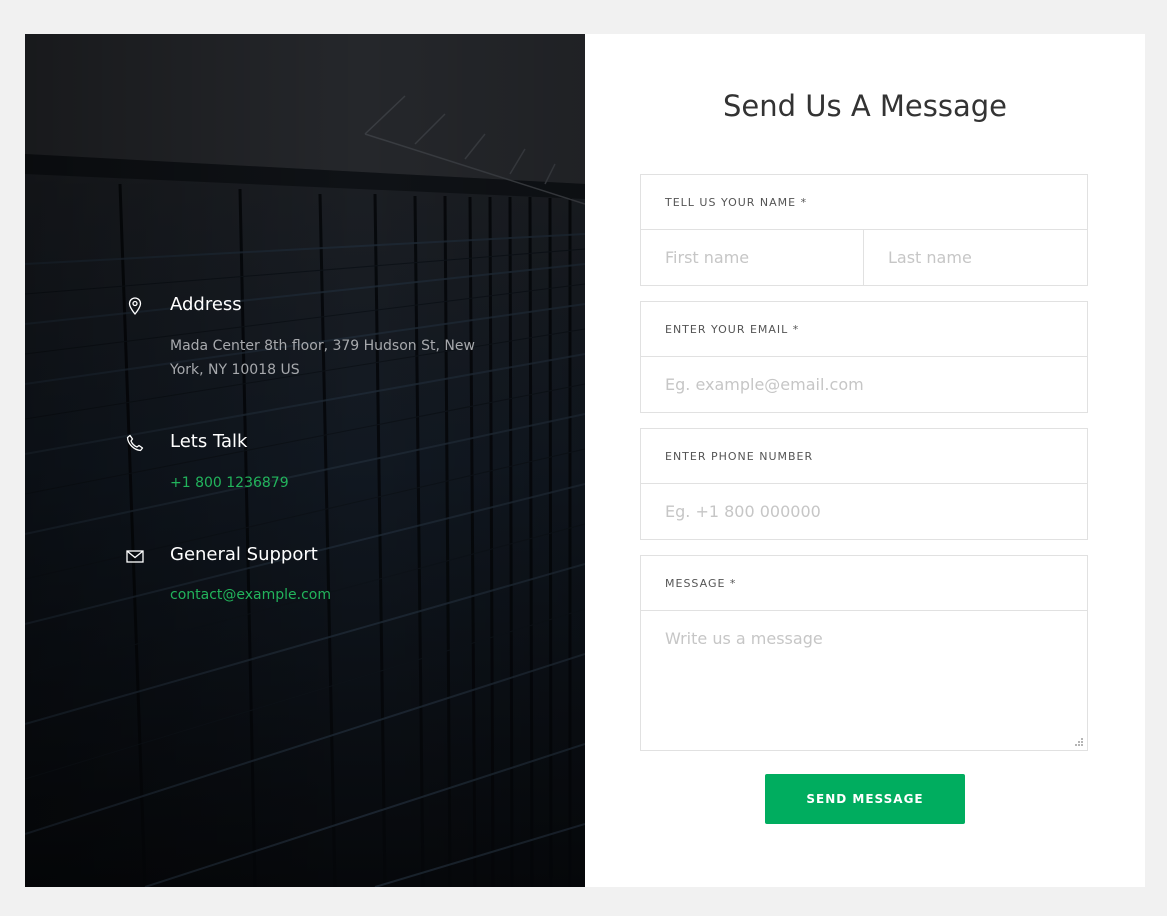 Image resolution: width=1167 pixels, height=916 pixels. What do you see at coordinates (206, 304) in the screenshot?
I see `address-title: Address` at bounding box center [206, 304].